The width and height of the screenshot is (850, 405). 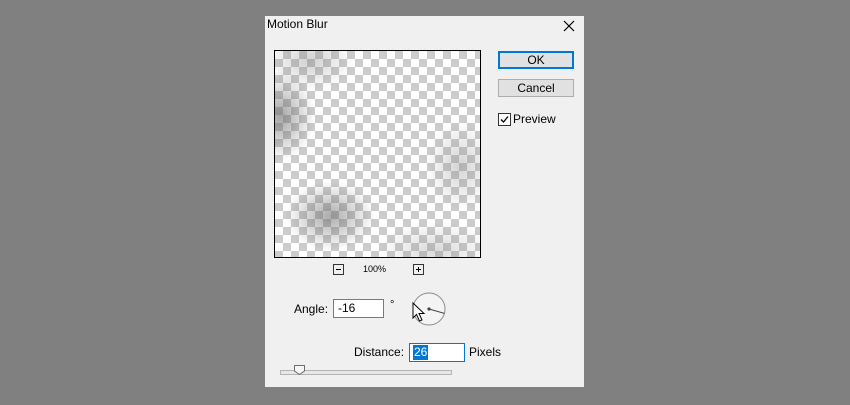 What do you see at coordinates (437, 352) in the screenshot?
I see `distance-input: 26` at bounding box center [437, 352].